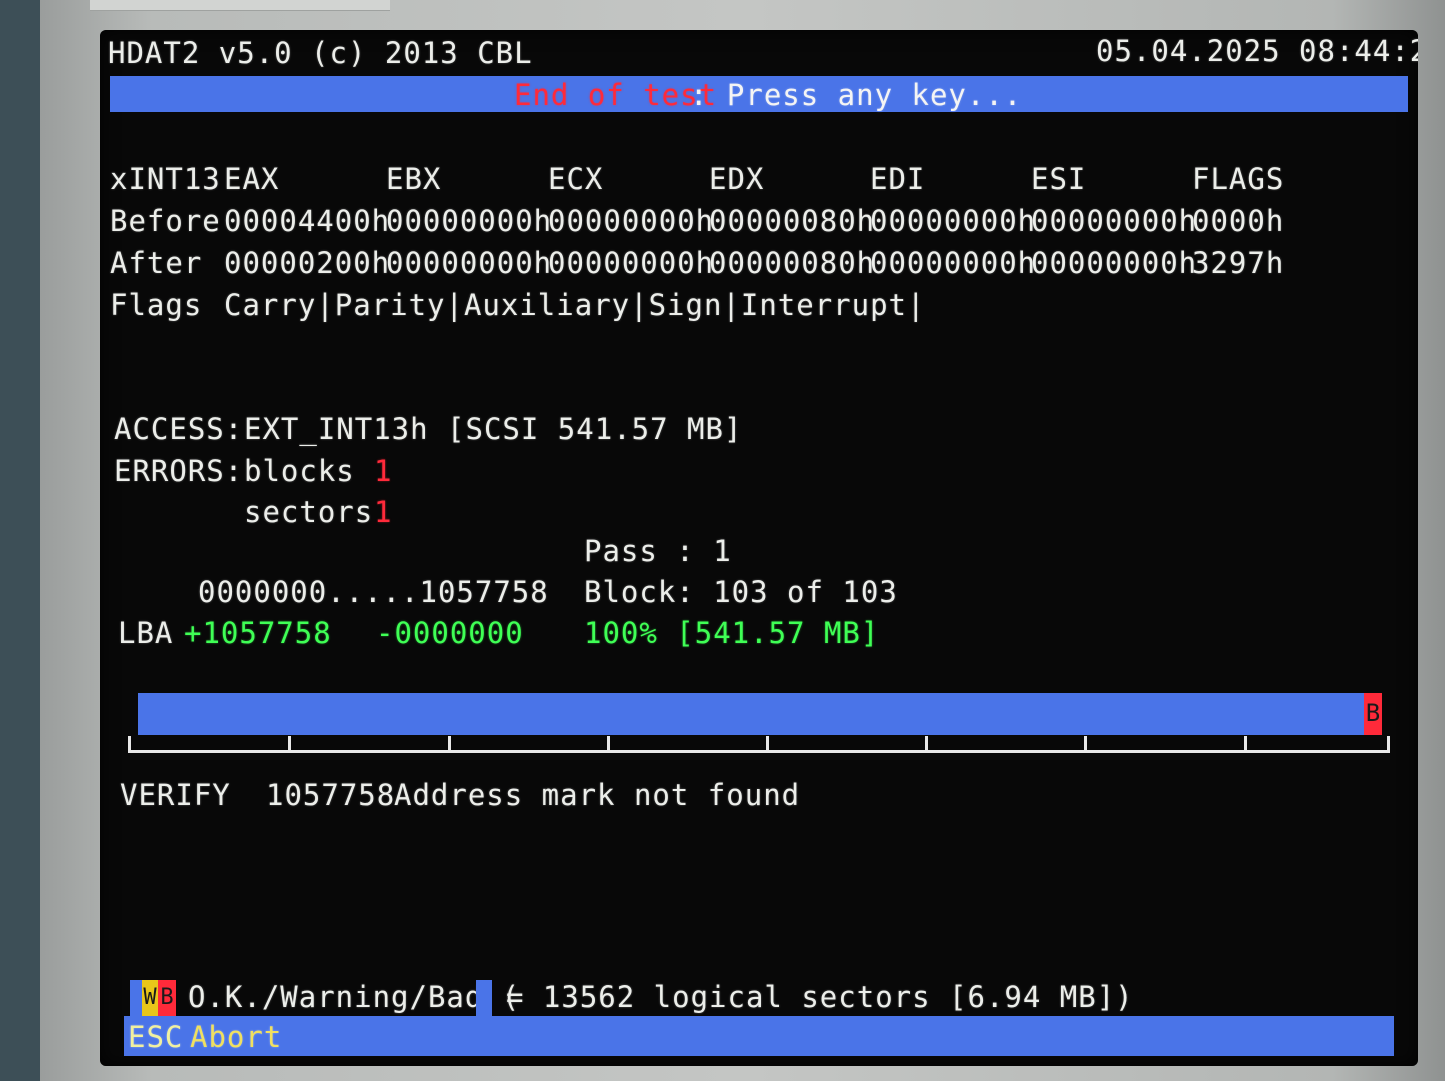  Describe the element at coordinates (258, 633) in the screenshot. I see `lba-plus: +1057758` at that location.